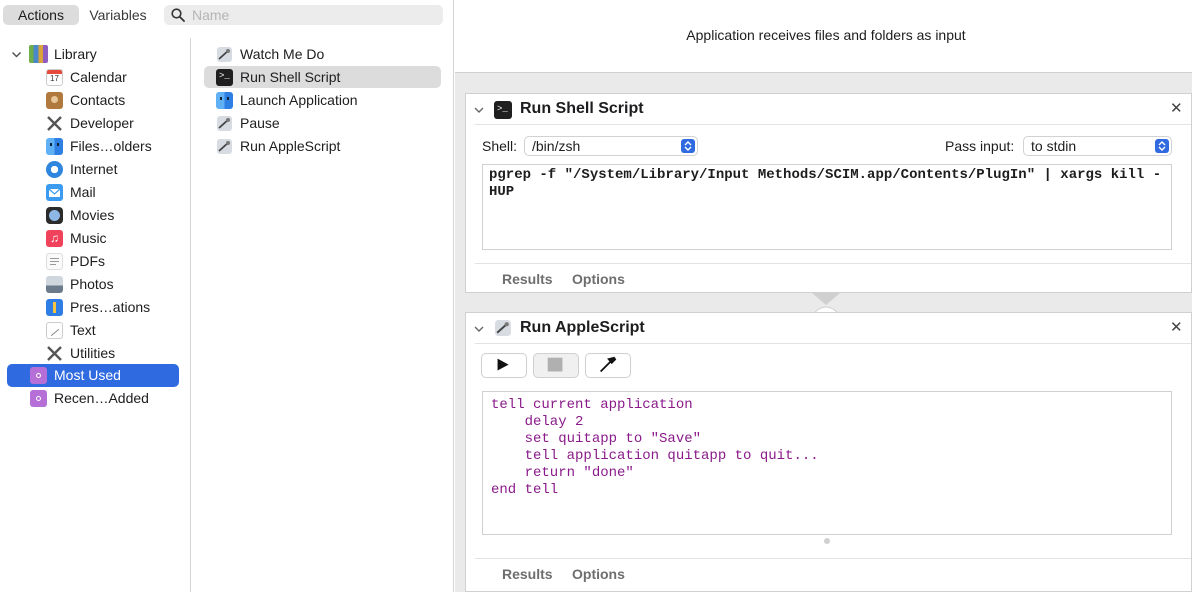 The height and width of the screenshot is (592, 1192). I want to click on shell-label: Shell:, so click(500, 146).